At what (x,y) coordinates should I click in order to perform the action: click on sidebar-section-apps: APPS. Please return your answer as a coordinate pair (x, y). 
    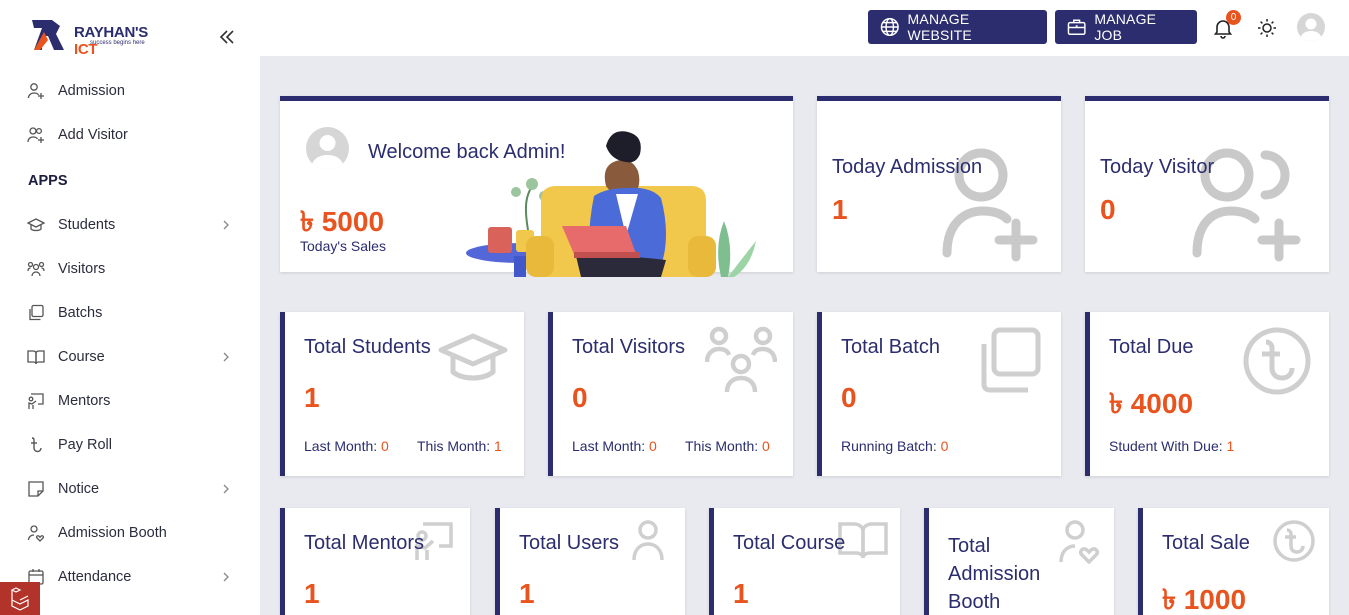
    Looking at the image, I should click on (48, 181).